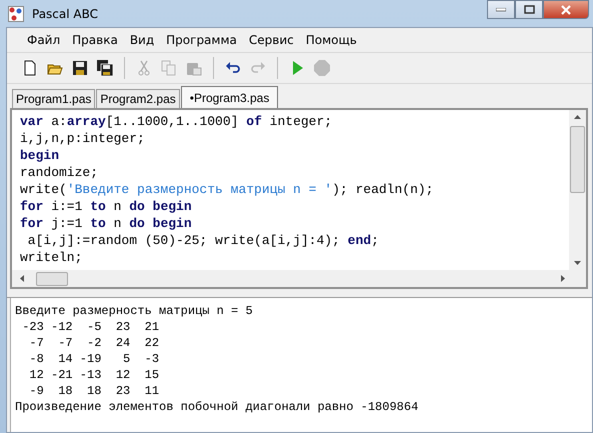 The width and height of the screenshot is (593, 433). Describe the element at coordinates (90, 327) in the screenshot. I see `output-line: -23 -12 -5 23 21` at that location.